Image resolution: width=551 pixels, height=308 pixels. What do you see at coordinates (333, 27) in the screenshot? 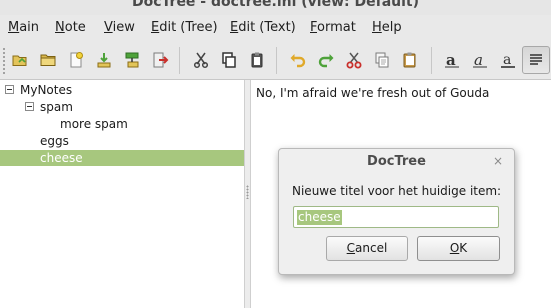
I see `menu-format: Format` at bounding box center [333, 27].